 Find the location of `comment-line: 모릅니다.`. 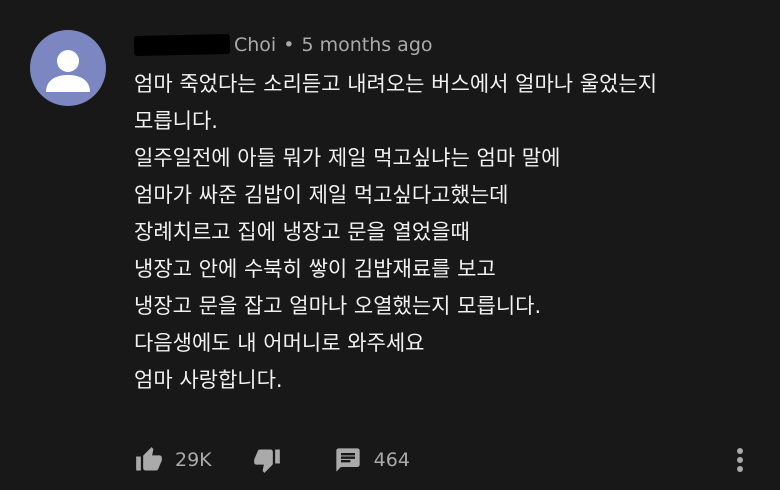

comment-line: 모릅니다. is located at coordinates (176, 121).